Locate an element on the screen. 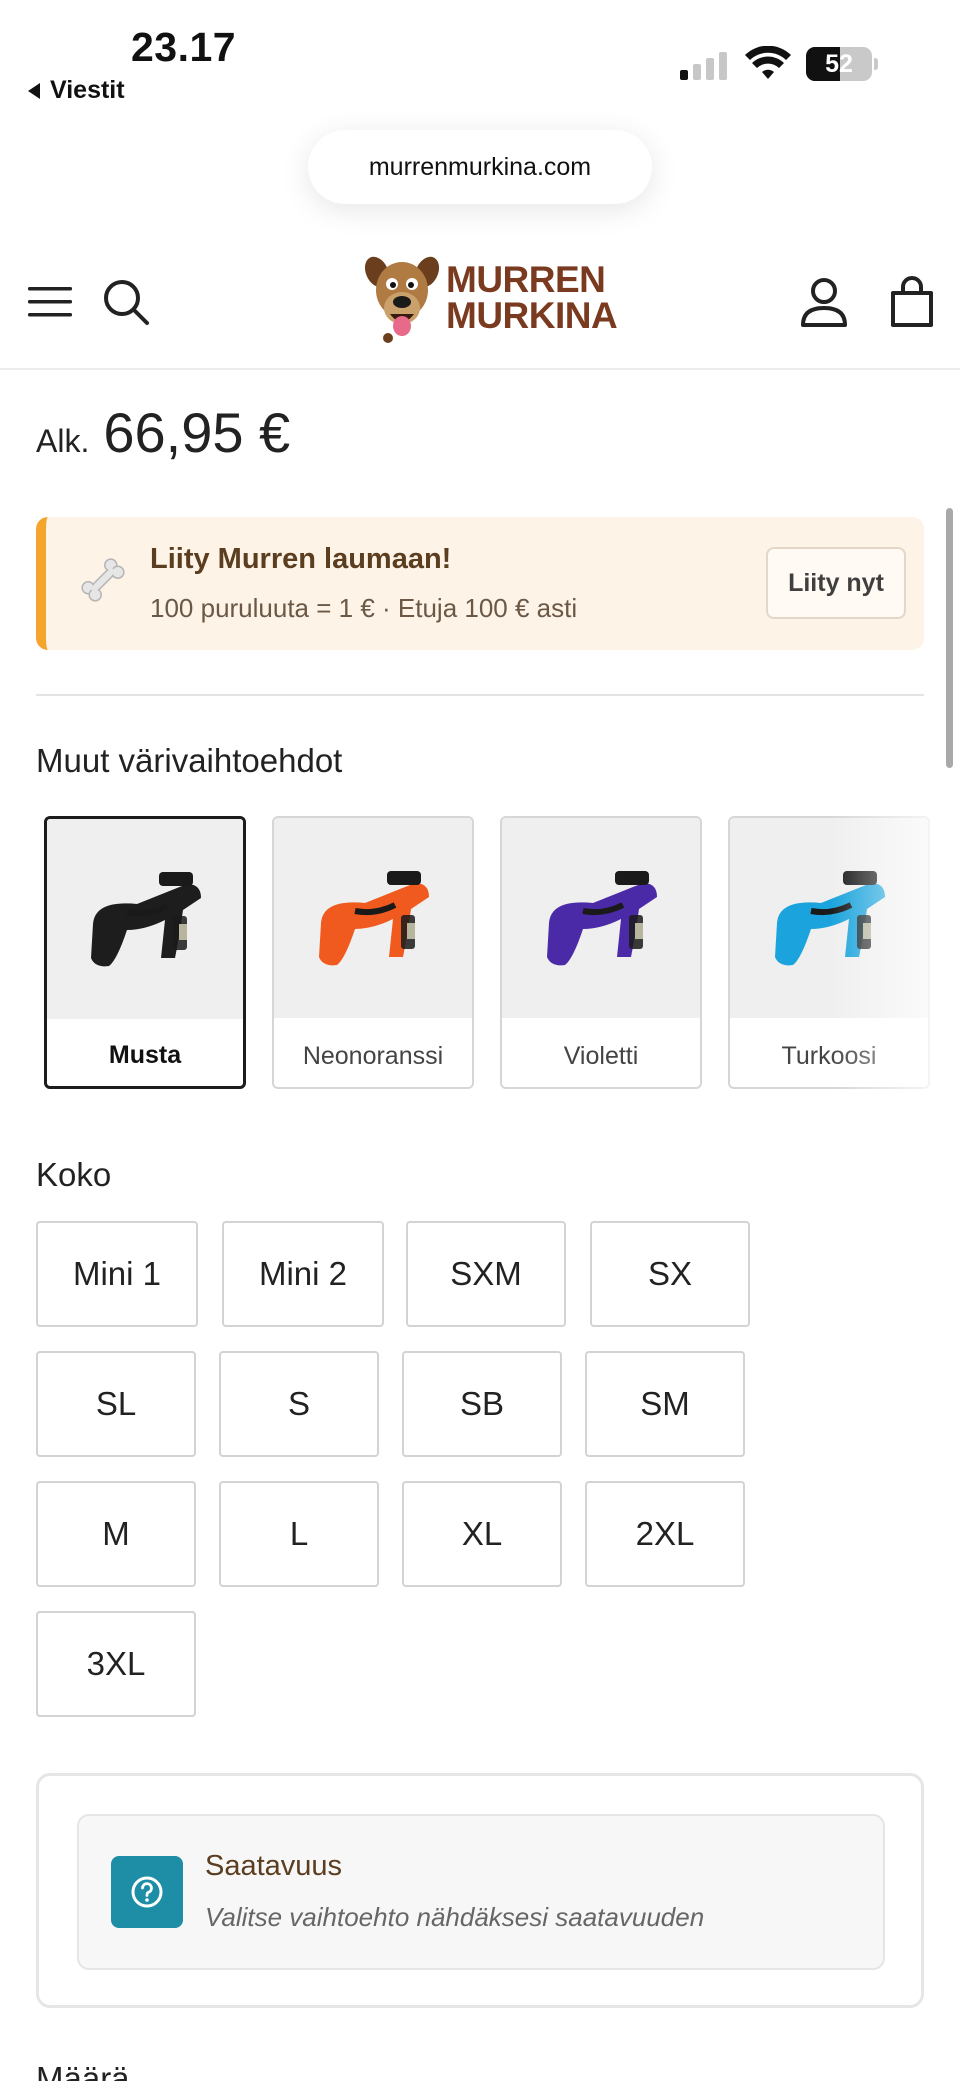  logo-line-2: MURKINA is located at coordinates (532, 315).